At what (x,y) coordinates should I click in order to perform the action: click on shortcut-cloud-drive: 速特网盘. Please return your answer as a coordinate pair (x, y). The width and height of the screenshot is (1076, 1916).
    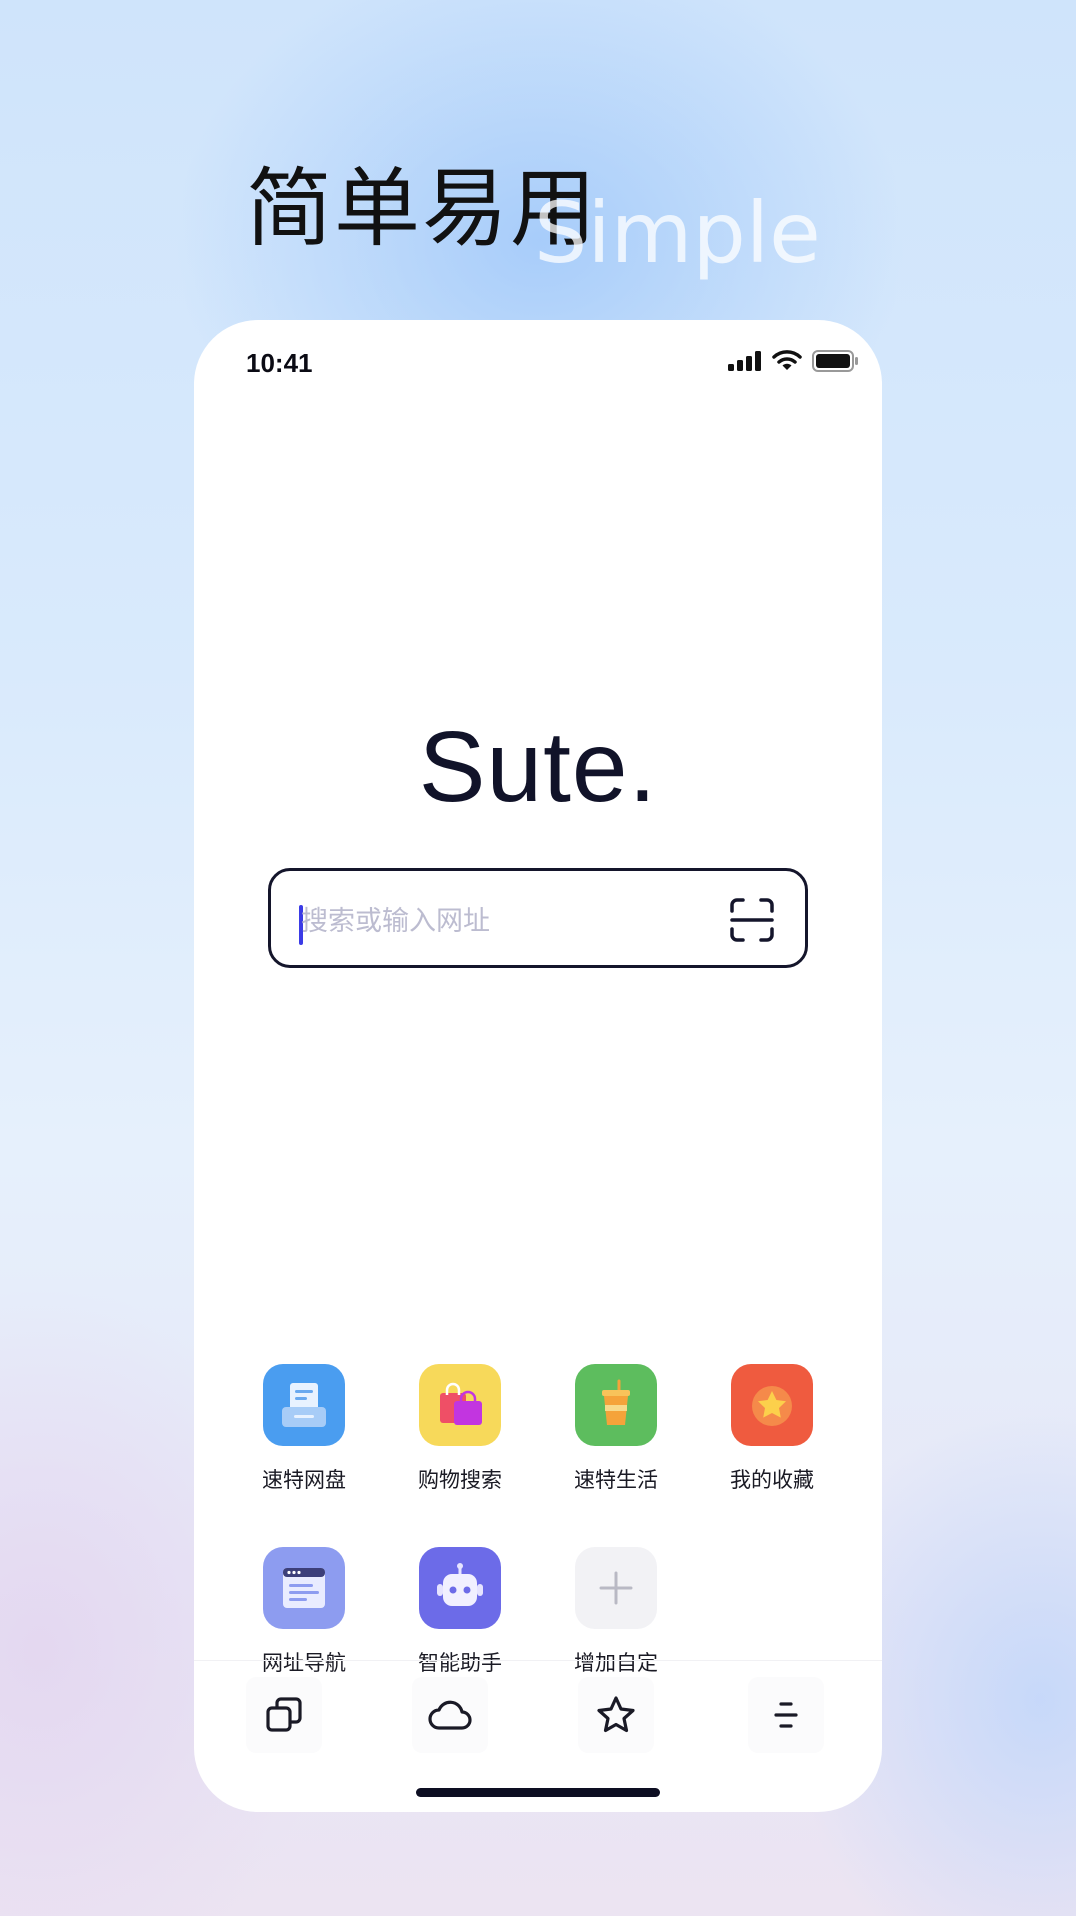
    Looking at the image, I should click on (304, 1429).